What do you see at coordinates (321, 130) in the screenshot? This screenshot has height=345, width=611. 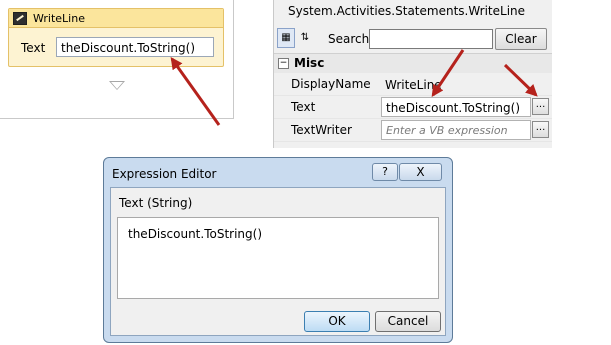 I see `property-name: TextWriter` at bounding box center [321, 130].